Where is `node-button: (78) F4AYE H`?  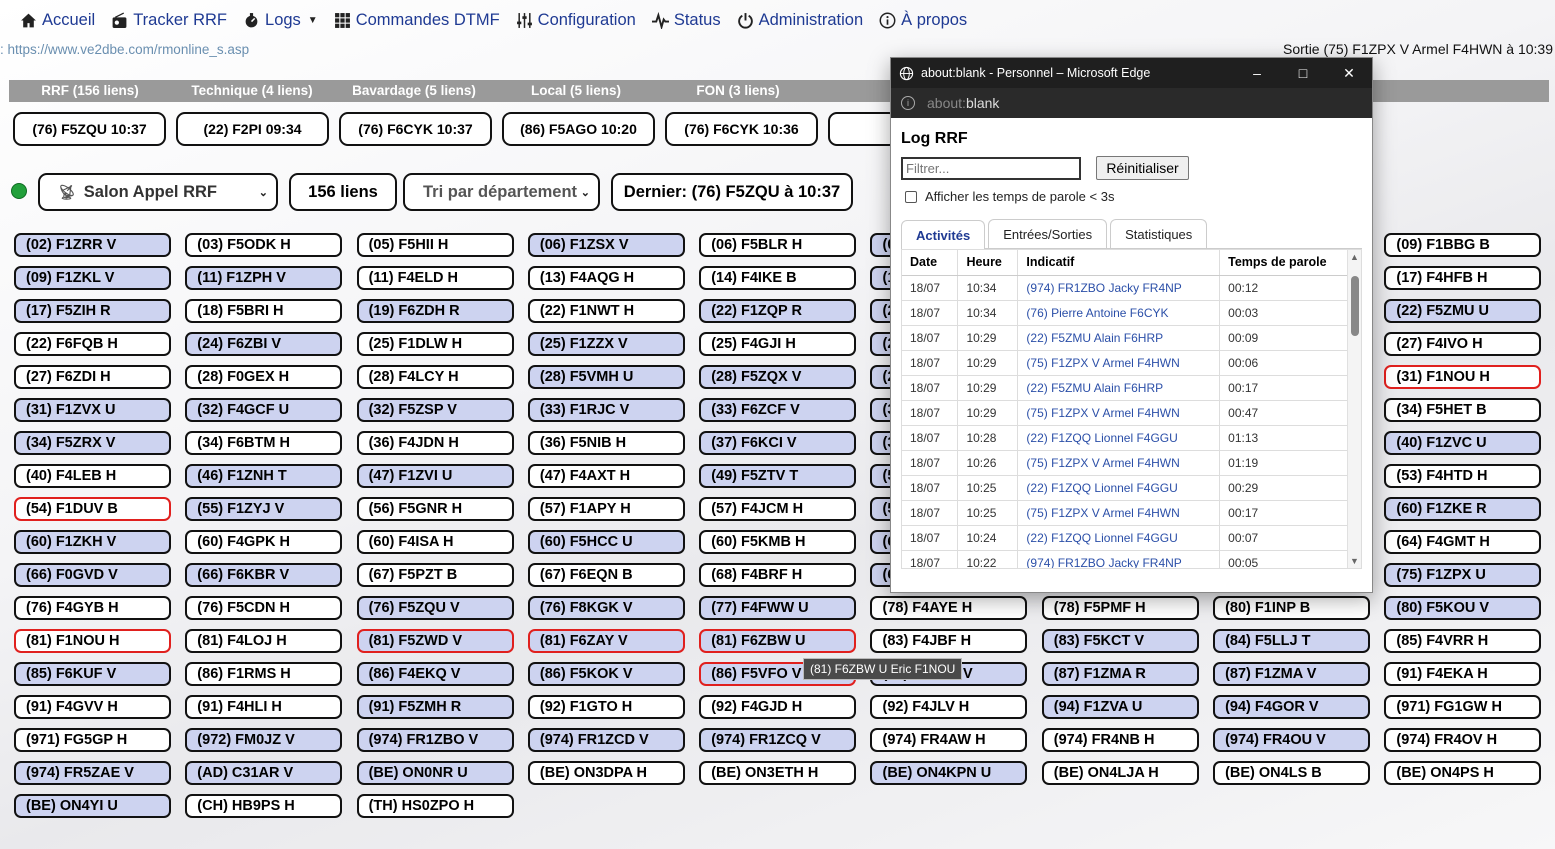 node-button: (78) F4AYE H is located at coordinates (949, 608).